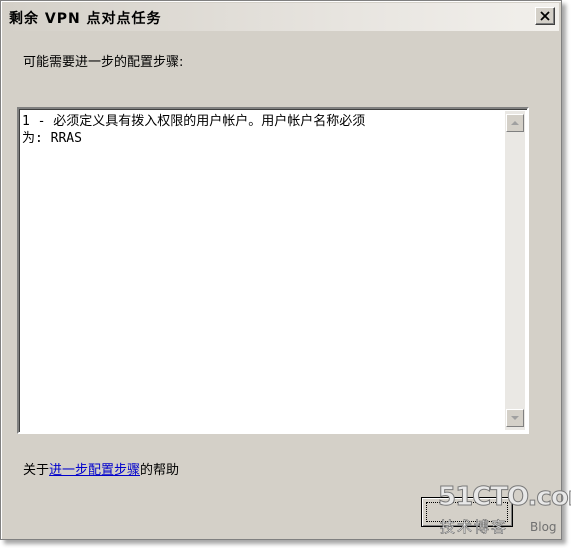  I want to click on scroll-down-icon, so click(515, 418).